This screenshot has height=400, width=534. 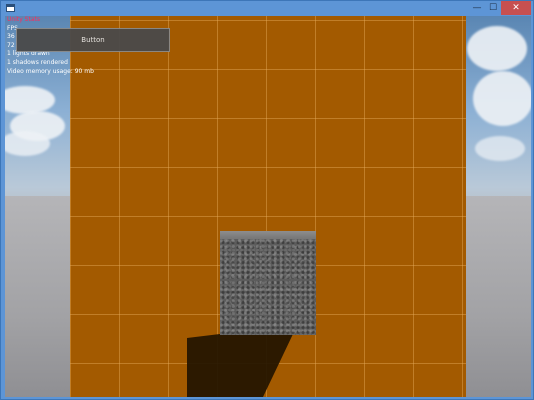 What do you see at coordinates (268, 235) in the screenshot?
I see `cube-top-face` at bounding box center [268, 235].